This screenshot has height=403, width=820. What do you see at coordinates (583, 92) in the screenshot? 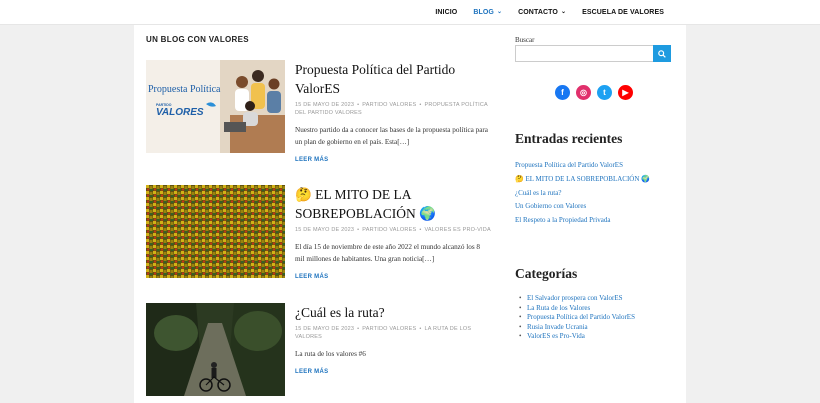
I see `instagram-icon: ◎` at bounding box center [583, 92].